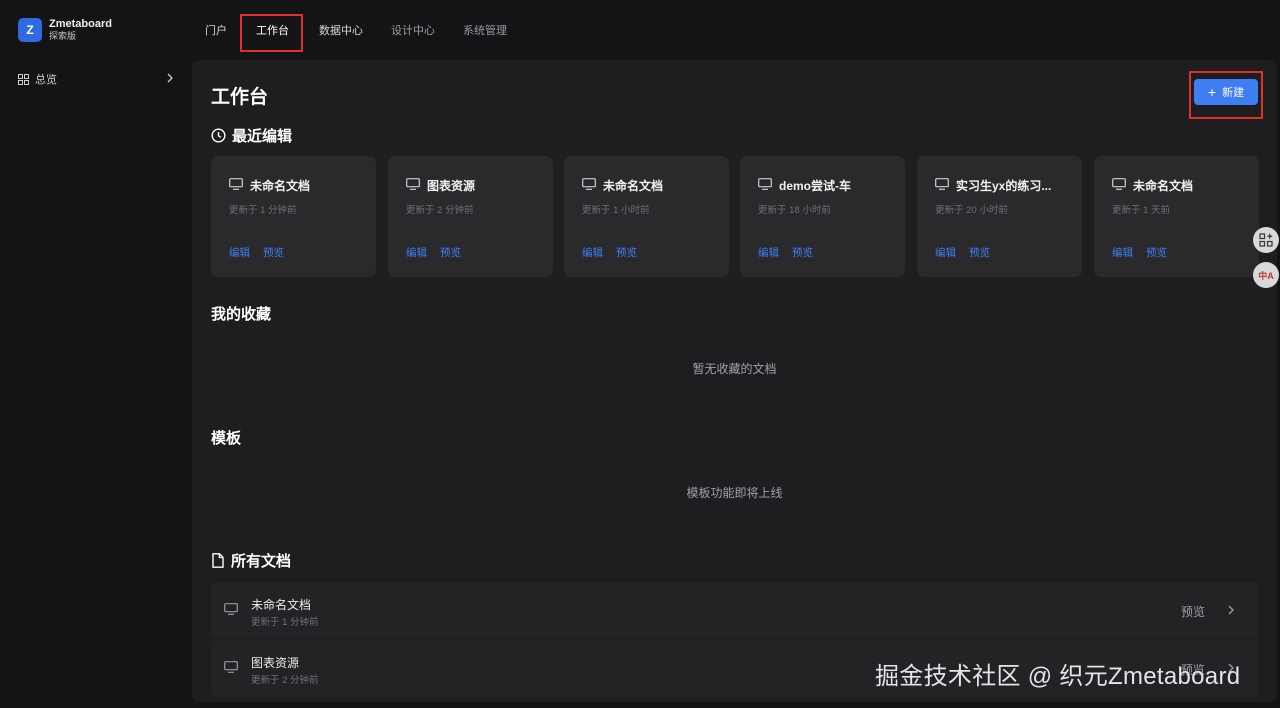  I want to click on doc-time: 更新于 1 分钟前, so click(285, 622).